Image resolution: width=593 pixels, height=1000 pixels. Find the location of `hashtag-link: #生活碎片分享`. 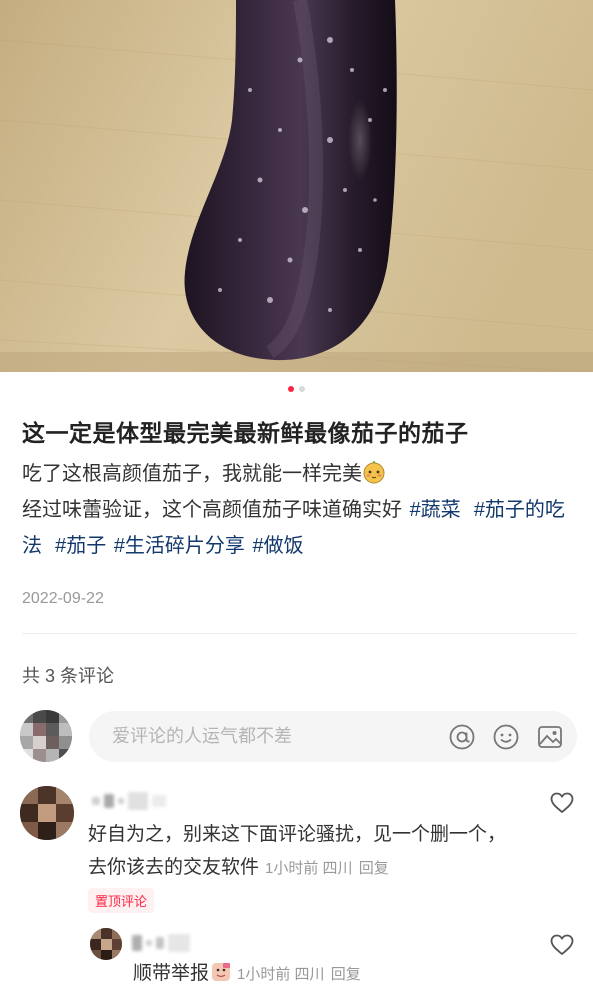

hashtag-link: #生活碎片分享 is located at coordinates (179, 546).